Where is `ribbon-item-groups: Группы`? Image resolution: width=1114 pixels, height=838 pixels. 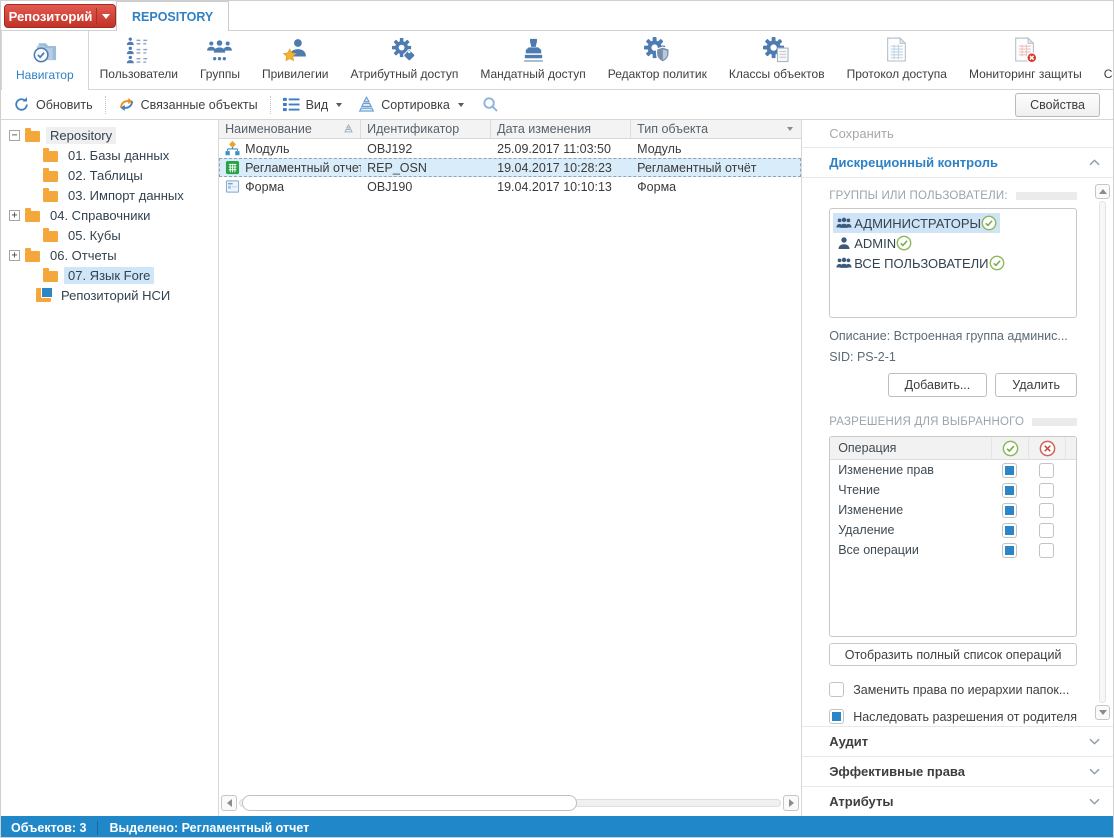 ribbon-item-groups: Группы is located at coordinates (220, 60).